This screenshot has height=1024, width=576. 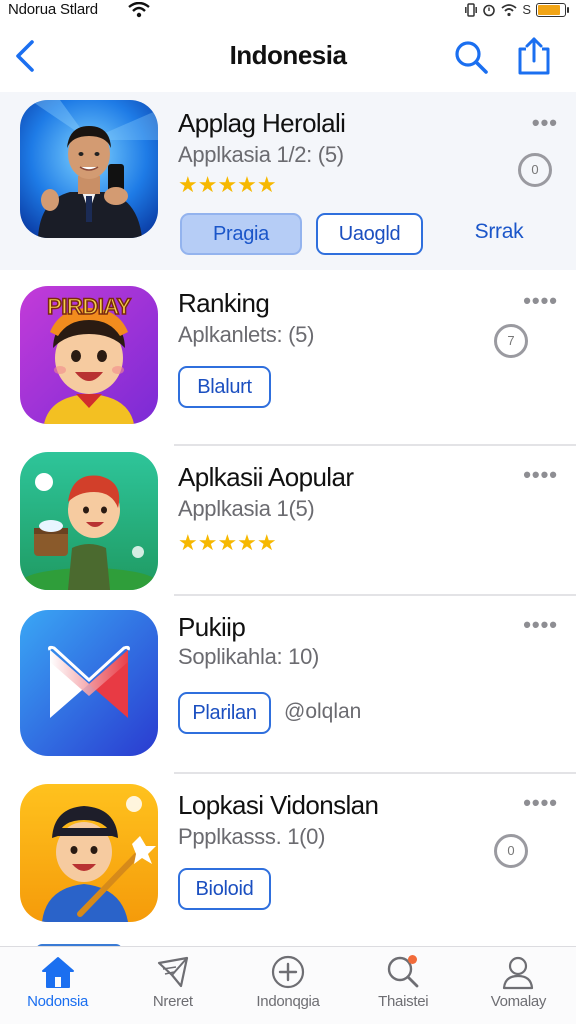 I want to click on bowtie-logo-image, so click(x=89, y=683).